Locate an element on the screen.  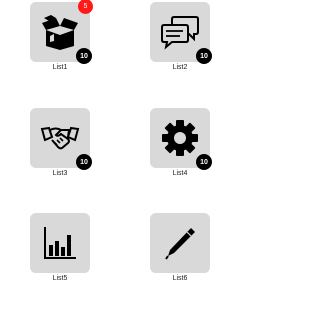
list-tile-list1: 5 10 List1 is located at coordinates (61, 38).